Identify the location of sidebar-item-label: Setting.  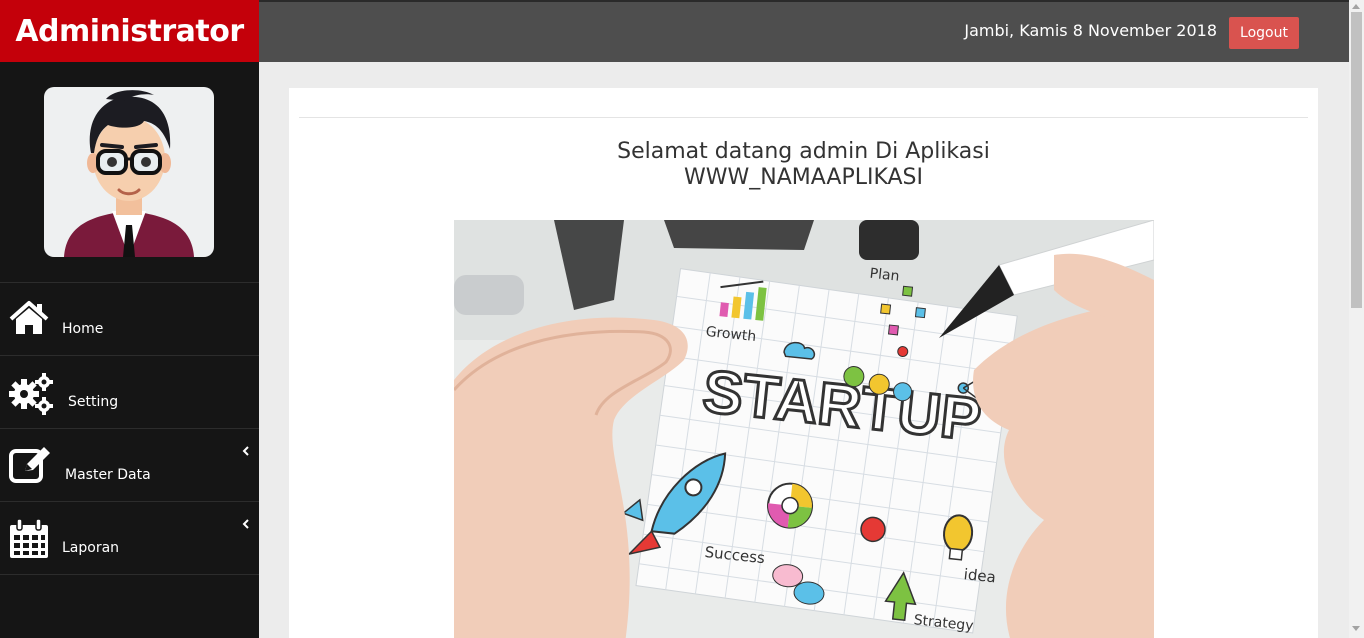
(93, 402).